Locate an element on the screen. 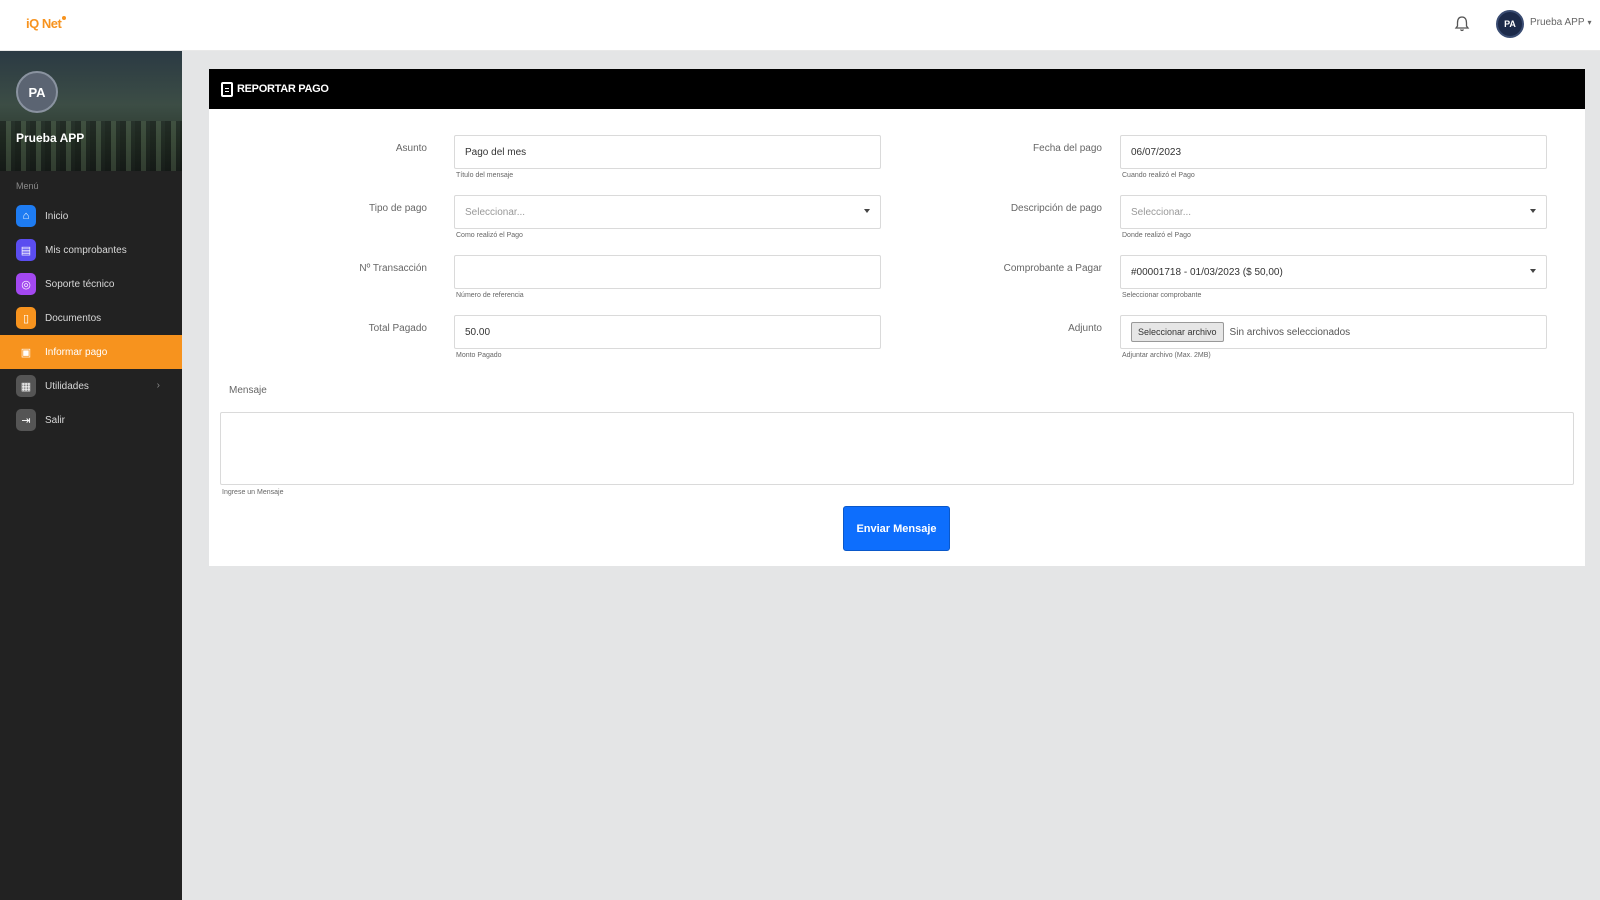 Image resolution: width=1600 pixels, height=900 pixels. card-header: REPORTAR PAGO is located at coordinates (897, 89).